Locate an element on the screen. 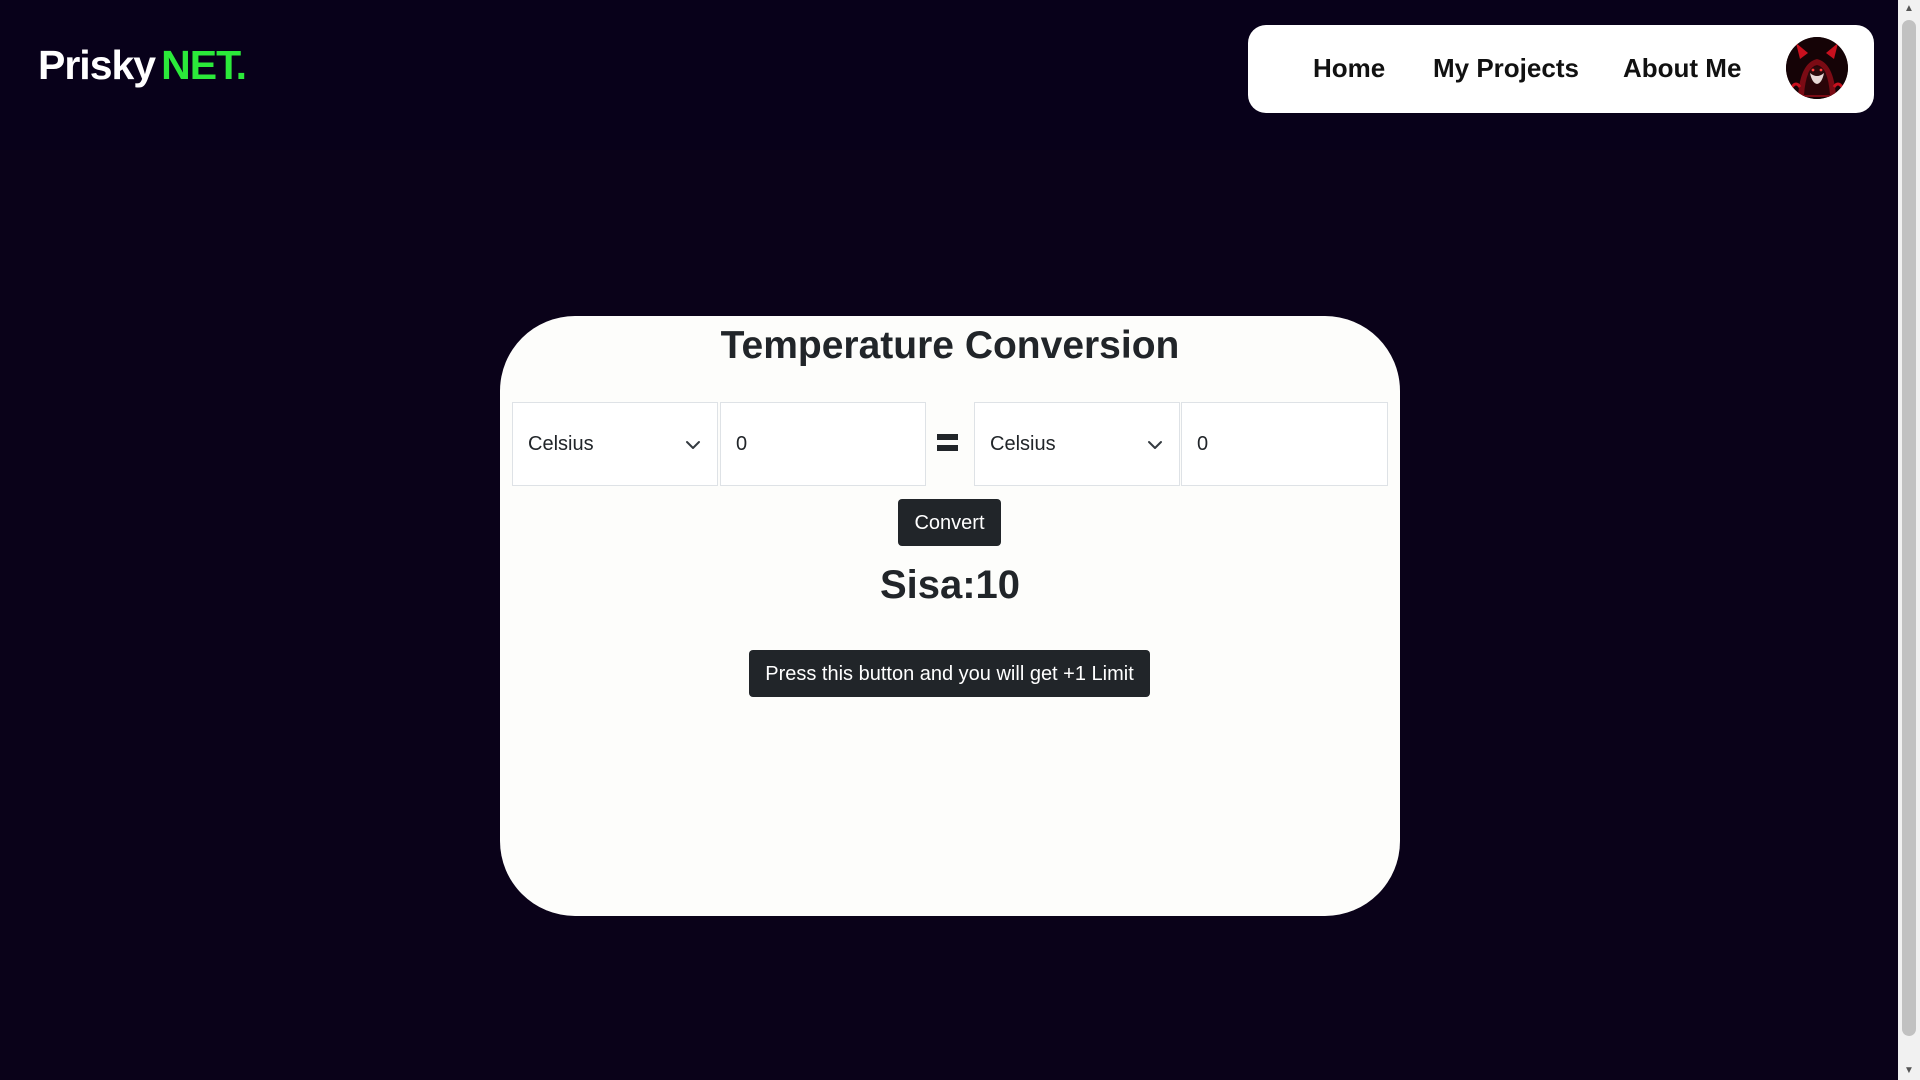  to-unit-select: Celsius is located at coordinates (1077, 444).